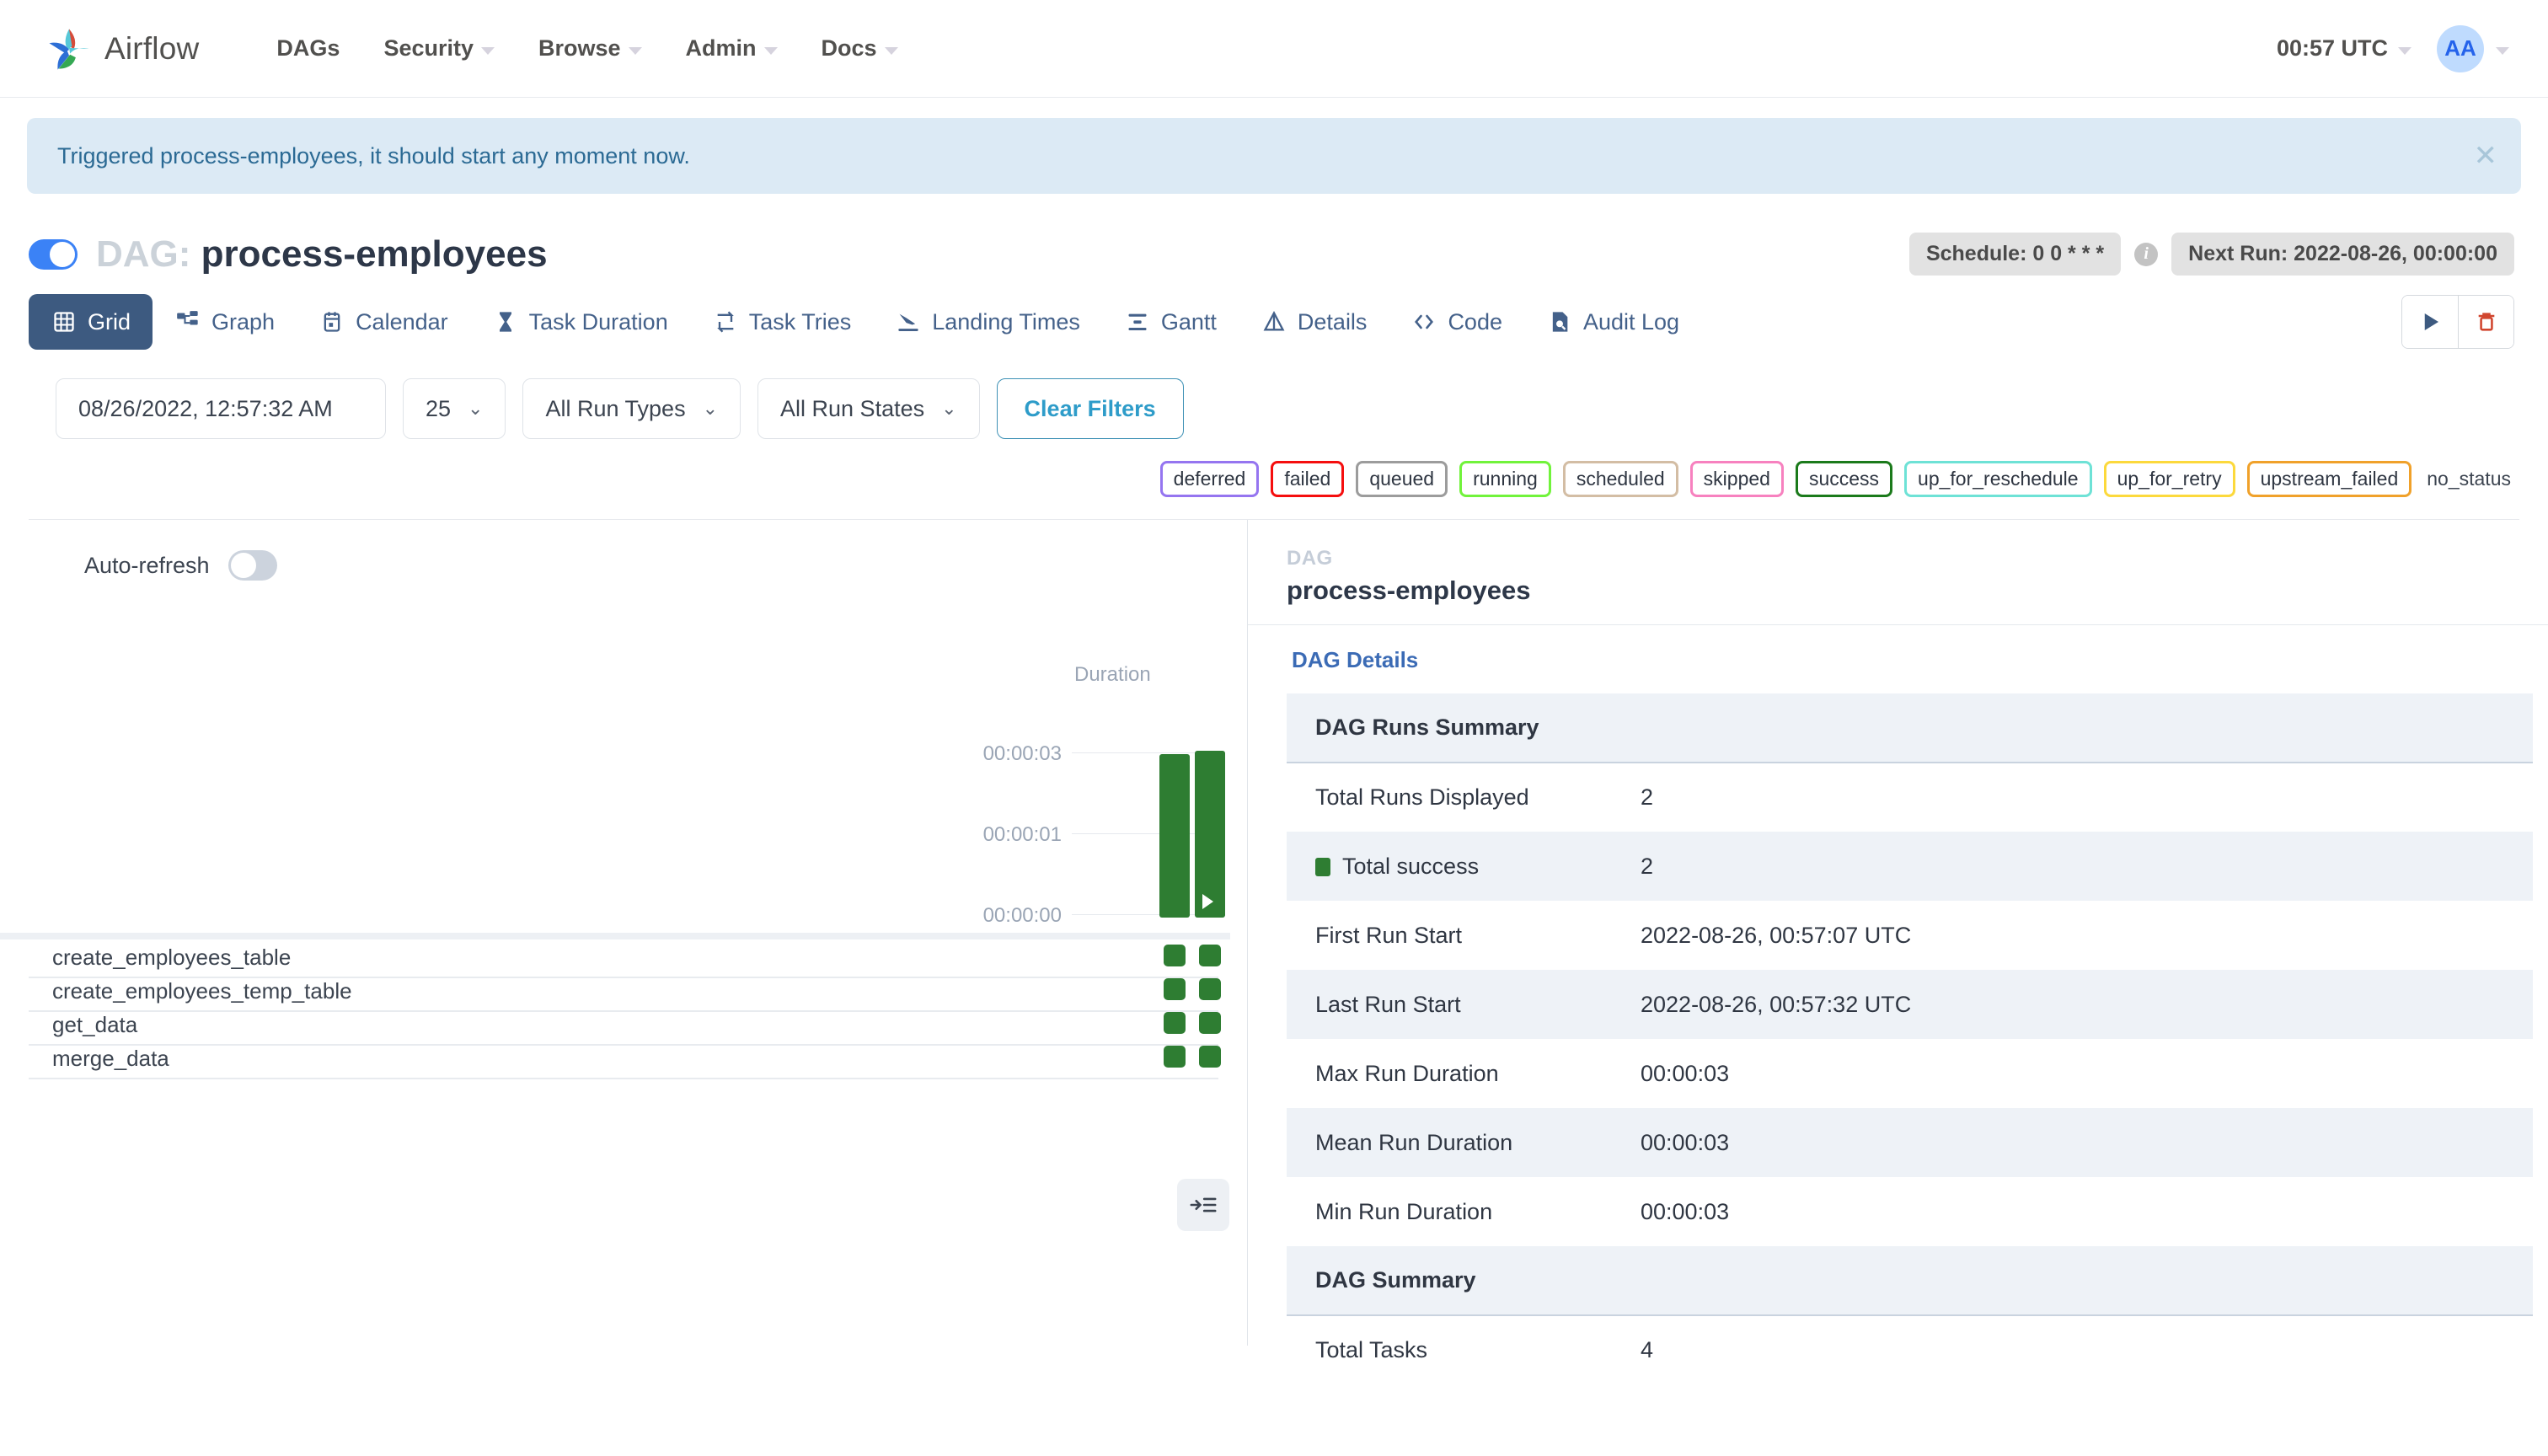  I want to click on tab-calendar: Calendar, so click(383, 322).